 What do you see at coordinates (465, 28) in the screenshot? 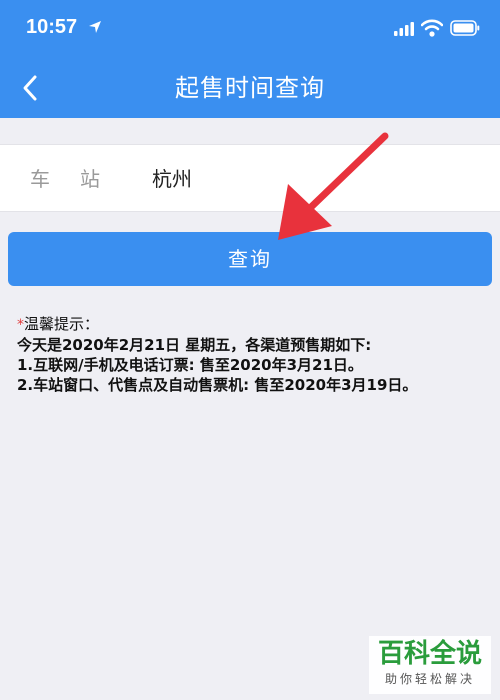
I see `battery-icon` at bounding box center [465, 28].